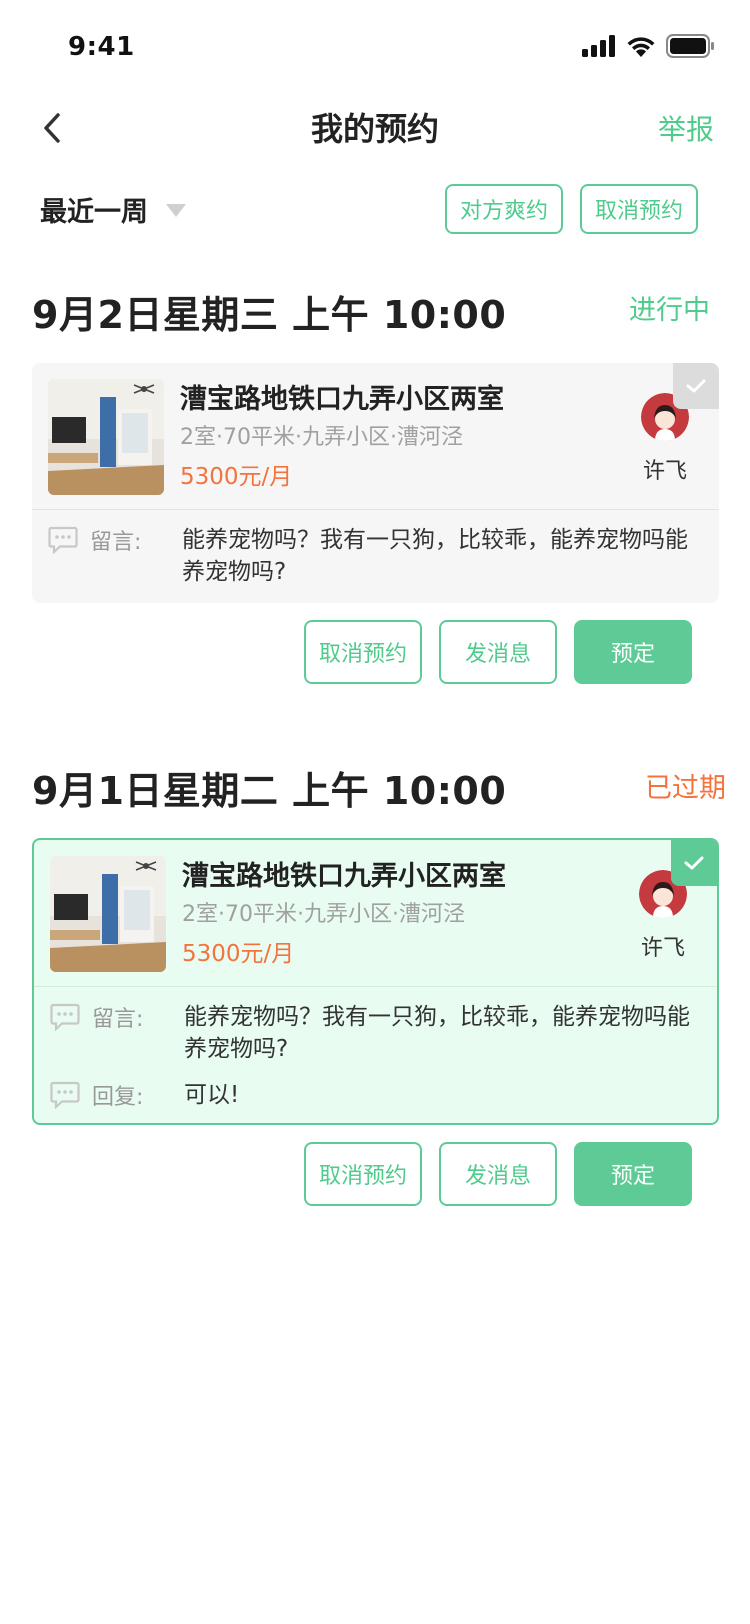 This screenshot has width=750, height=1624. What do you see at coordinates (269, 315) in the screenshot?
I see `appointment-date: 9月2日星期三 上午 10:00` at bounding box center [269, 315].